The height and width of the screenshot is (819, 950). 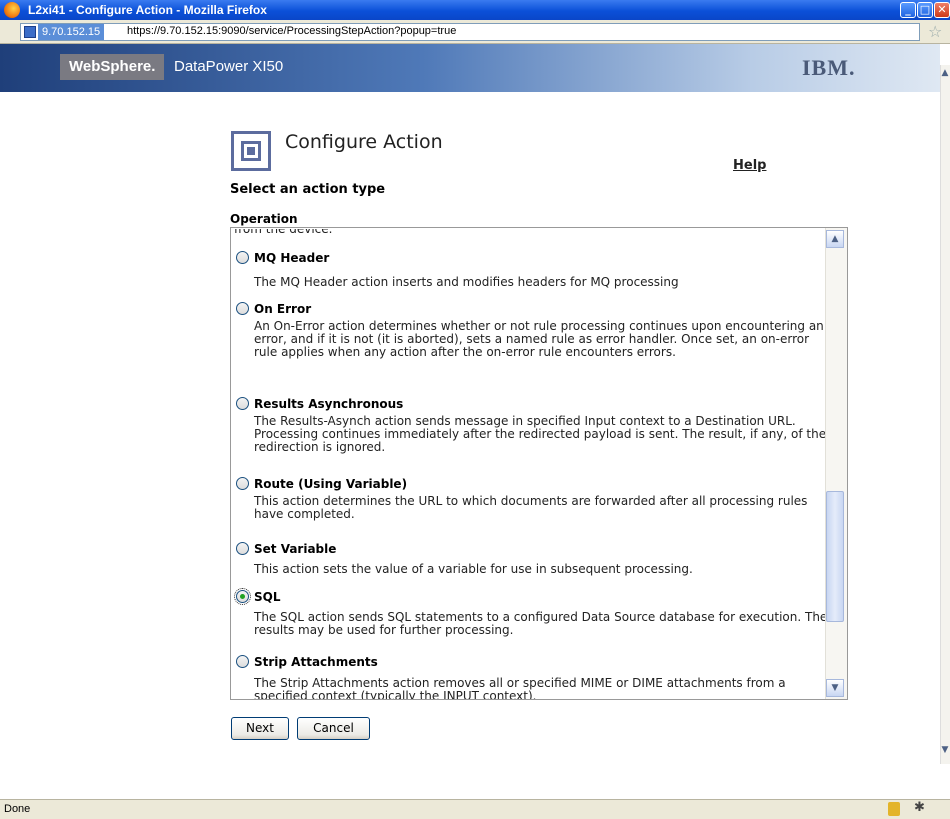 I want to click on maximize-button: □, so click(x=925, y=10).